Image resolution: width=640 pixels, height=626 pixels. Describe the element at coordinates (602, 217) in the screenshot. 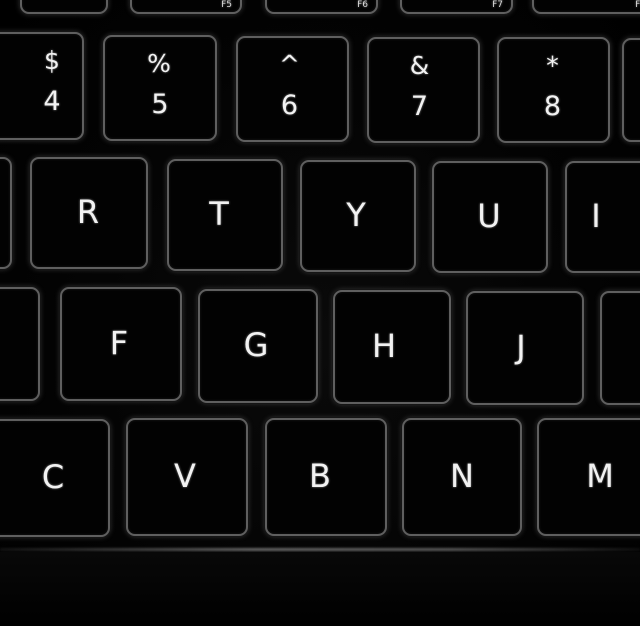

I see `key-i: I` at that location.